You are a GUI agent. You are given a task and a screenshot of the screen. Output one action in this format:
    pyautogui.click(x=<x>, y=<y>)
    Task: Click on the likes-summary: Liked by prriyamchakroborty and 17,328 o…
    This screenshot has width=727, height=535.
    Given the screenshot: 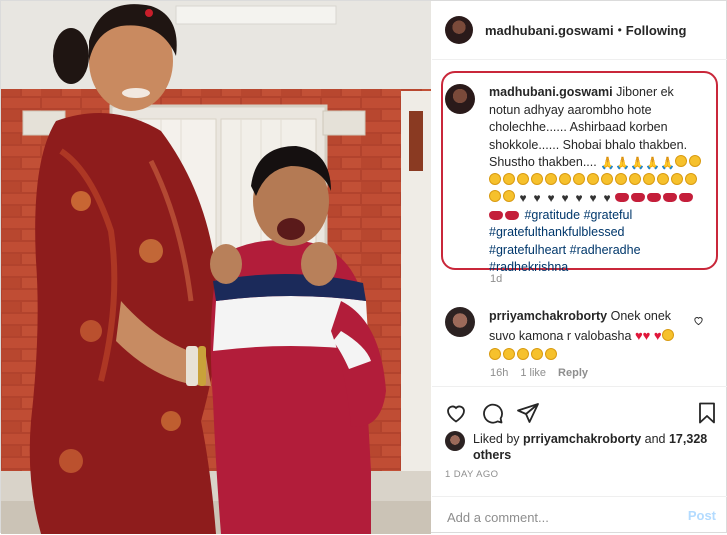 What is the action you would take?
    pyautogui.click(x=581, y=447)
    